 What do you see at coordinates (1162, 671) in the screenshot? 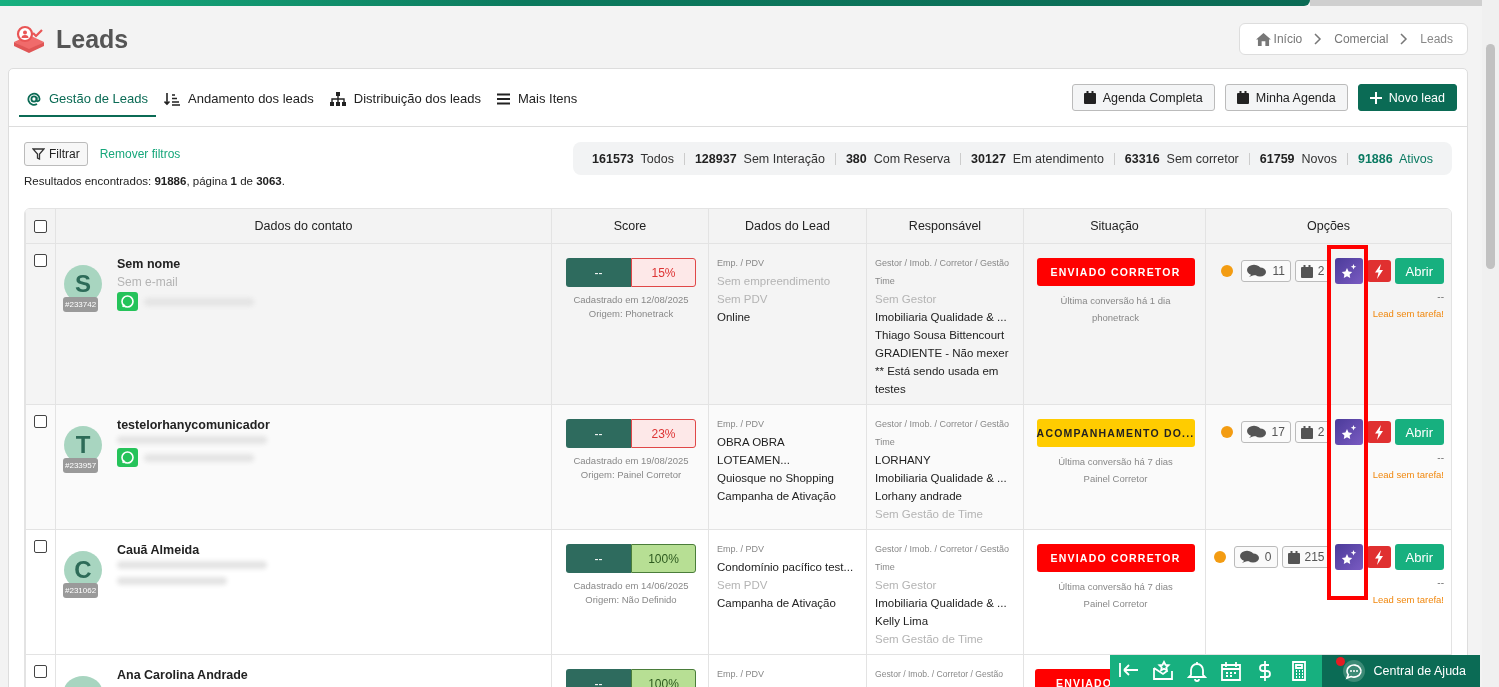
I see `envelope-star-icon` at bounding box center [1162, 671].